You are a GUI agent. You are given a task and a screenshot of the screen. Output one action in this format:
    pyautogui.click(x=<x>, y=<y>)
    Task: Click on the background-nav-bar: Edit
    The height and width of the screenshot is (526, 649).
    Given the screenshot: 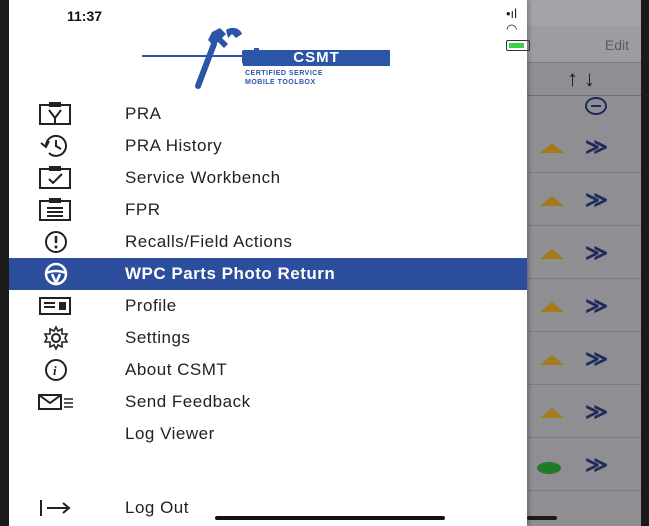 What is the action you would take?
    pyautogui.click(x=584, y=44)
    